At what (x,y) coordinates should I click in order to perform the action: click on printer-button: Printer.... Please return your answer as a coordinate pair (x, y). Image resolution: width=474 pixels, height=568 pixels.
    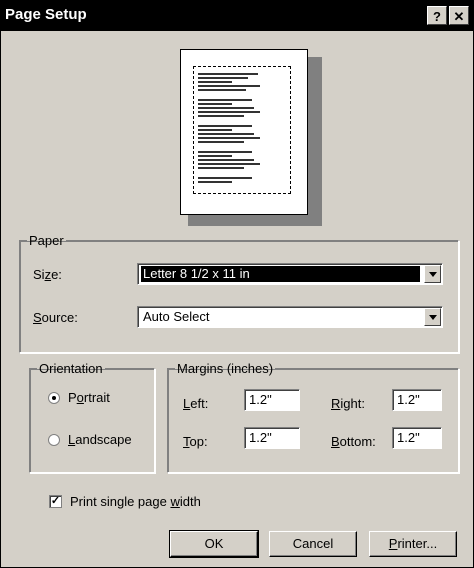
    Looking at the image, I should click on (413, 544).